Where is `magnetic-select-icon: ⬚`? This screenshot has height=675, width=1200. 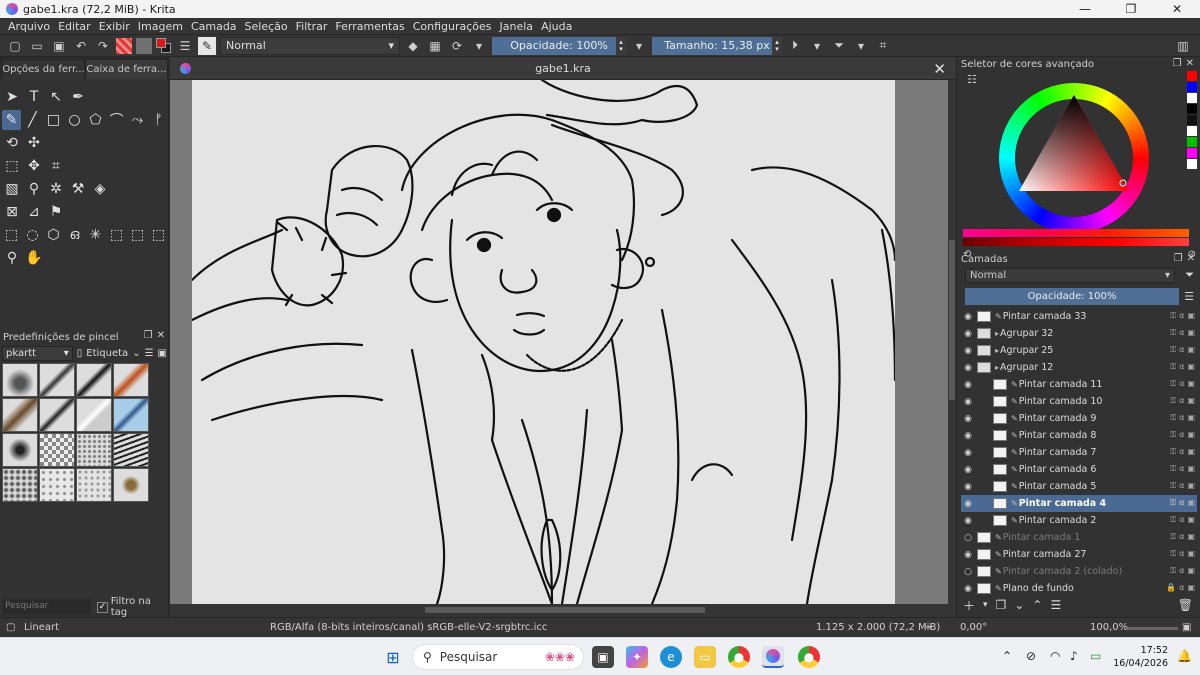
magnetic-select-icon: ⬚ is located at coordinates (158, 235).